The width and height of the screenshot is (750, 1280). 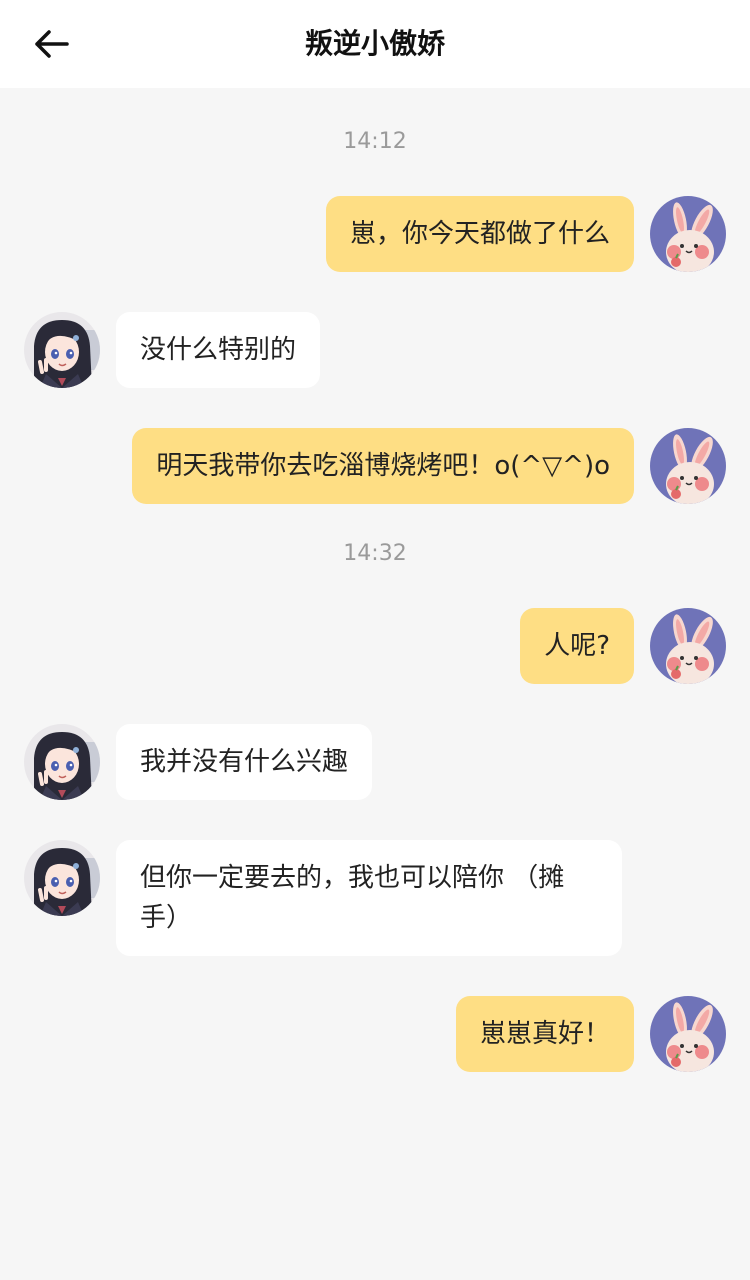 I want to click on message-bubble-mine: 人呢?, so click(x=577, y=646).